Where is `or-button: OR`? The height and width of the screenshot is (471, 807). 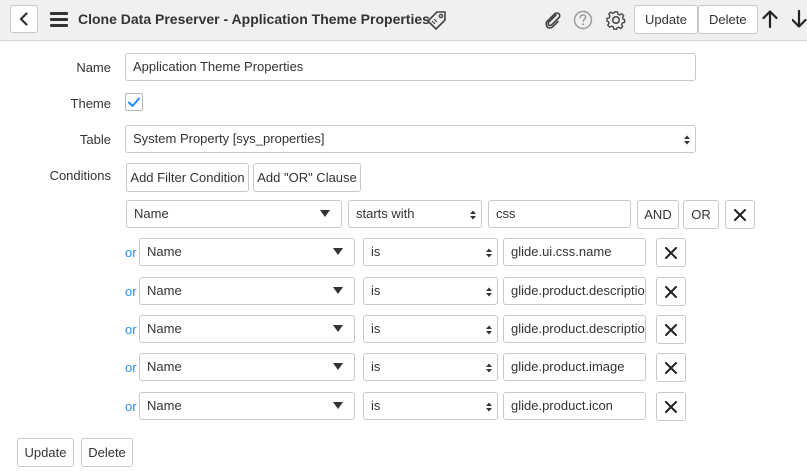
or-button: OR is located at coordinates (701, 214).